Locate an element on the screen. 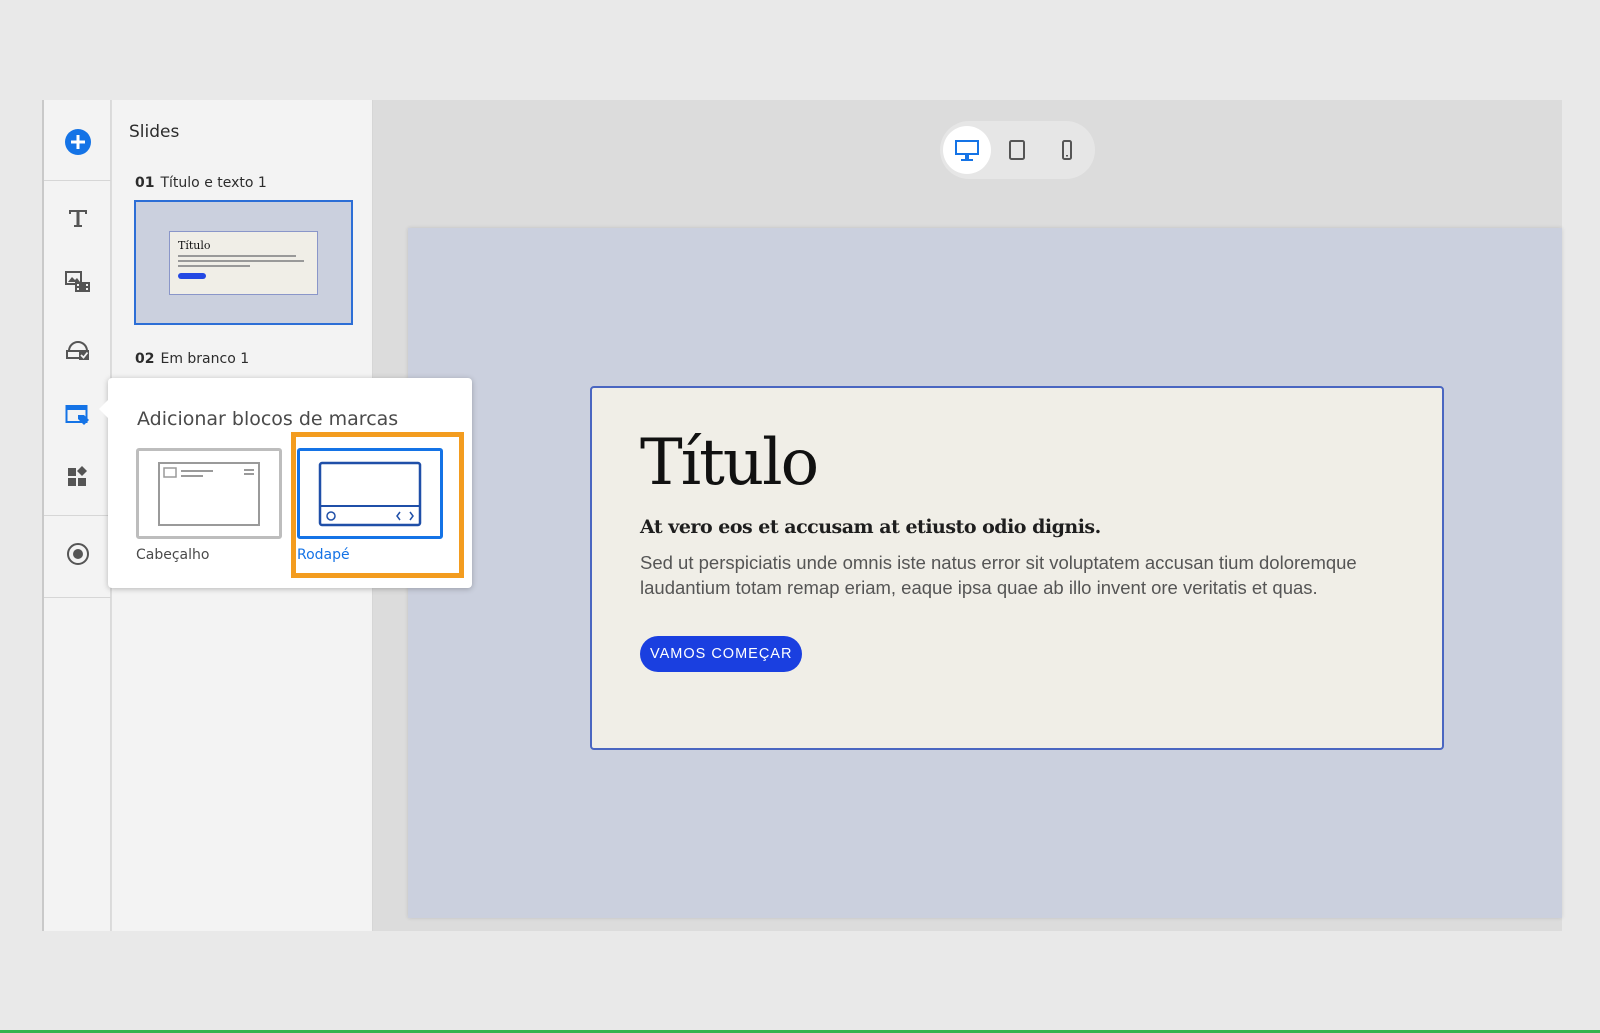 Image resolution: width=1600 pixels, height=1033 pixels. panel-title: Slides is located at coordinates (154, 132).